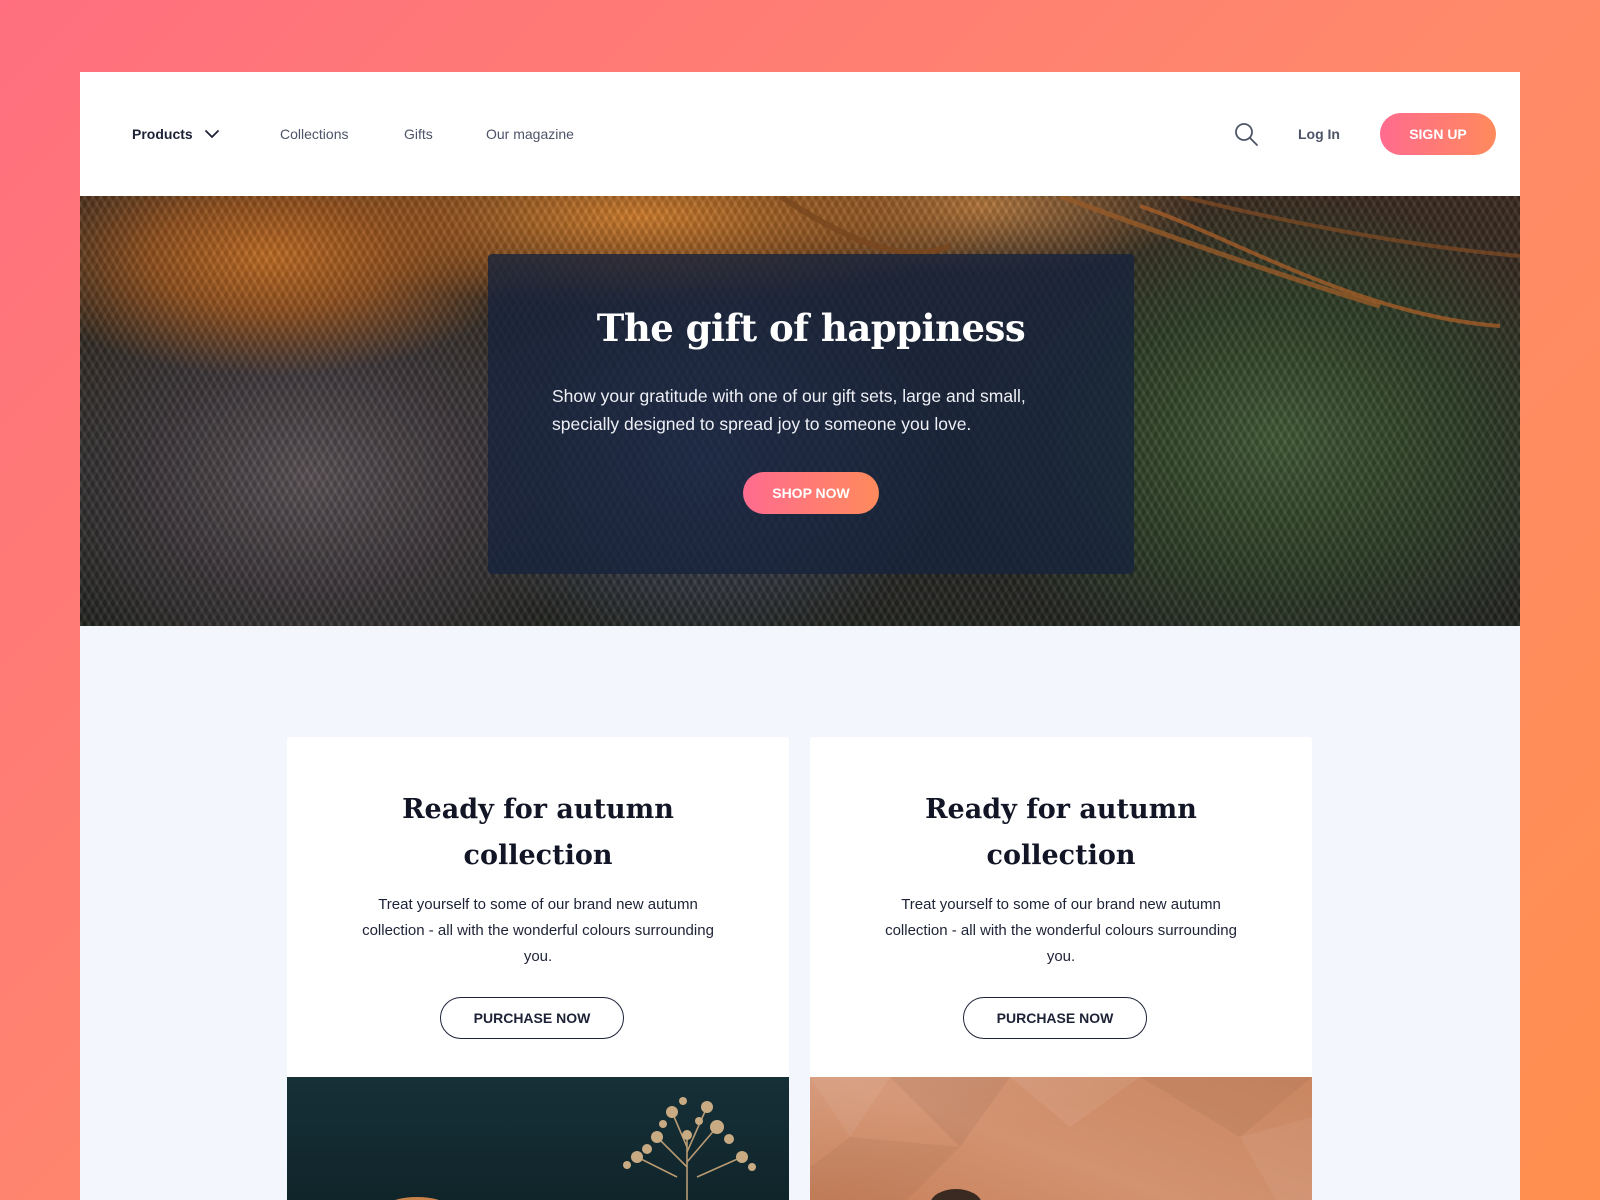 The height and width of the screenshot is (1200, 1600). Describe the element at coordinates (1246, 134) in the screenshot. I see `search-icon` at that location.